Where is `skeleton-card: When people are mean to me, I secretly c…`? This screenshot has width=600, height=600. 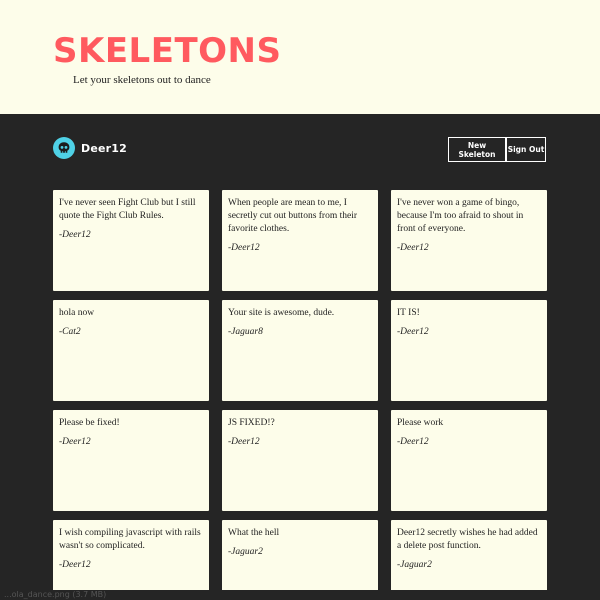 skeleton-card: When people are mean to me, I secretly c… is located at coordinates (300, 240).